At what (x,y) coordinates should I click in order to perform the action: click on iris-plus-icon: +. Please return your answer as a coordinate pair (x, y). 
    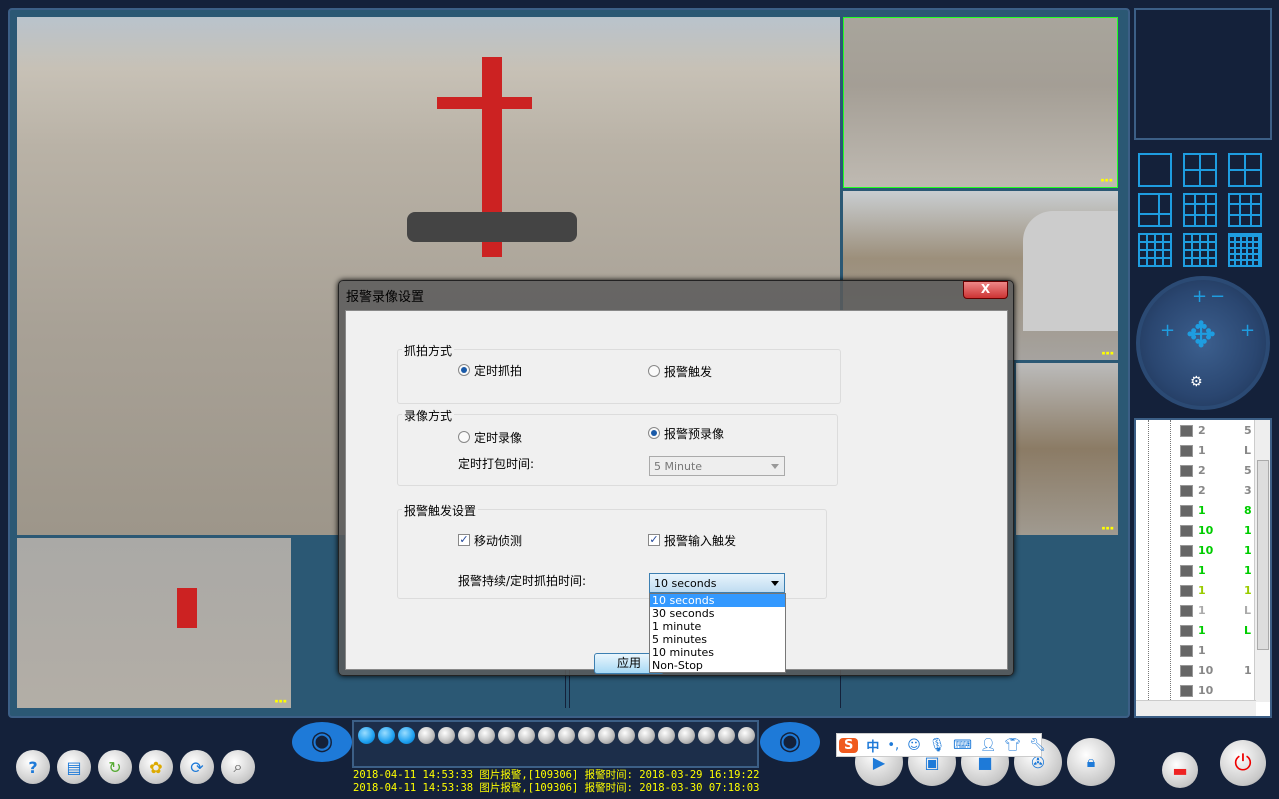
    Looking at the image, I should click on (1247, 330).